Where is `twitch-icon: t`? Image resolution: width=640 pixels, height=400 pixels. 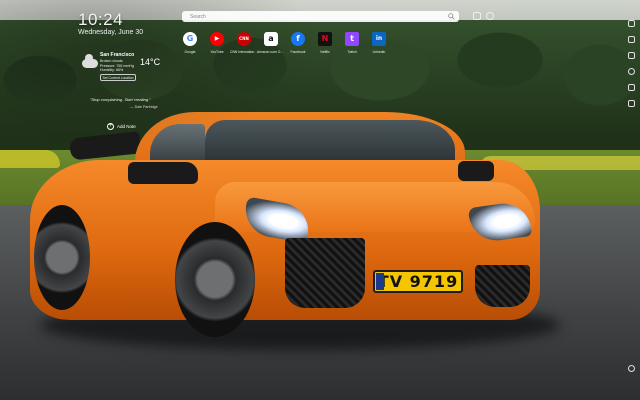 twitch-icon: t is located at coordinates (352, 39).